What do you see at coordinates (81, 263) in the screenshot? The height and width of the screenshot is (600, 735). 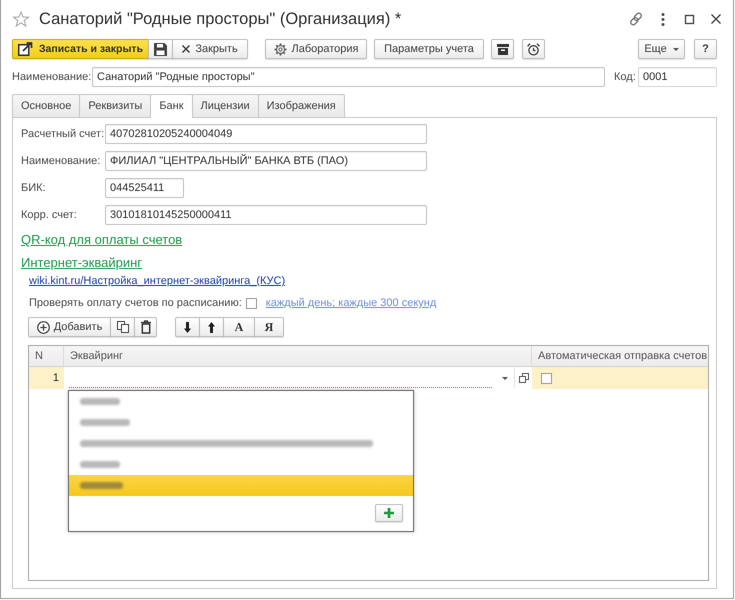 I see `acquiring-link: Интернет-эквайринг` at bounding box center [81, 263].